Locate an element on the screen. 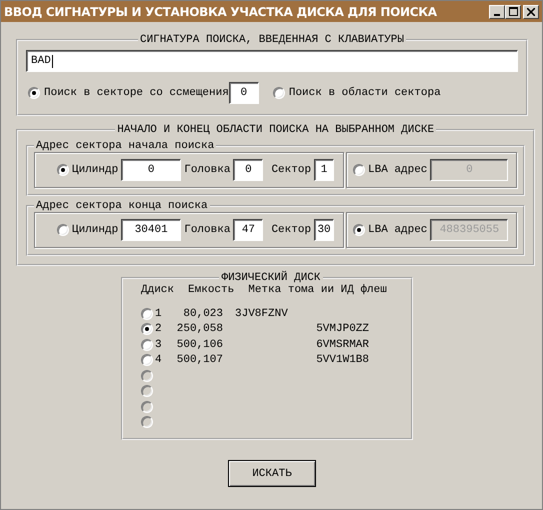  signature-input: BAD is located at coordinates (272, 61).